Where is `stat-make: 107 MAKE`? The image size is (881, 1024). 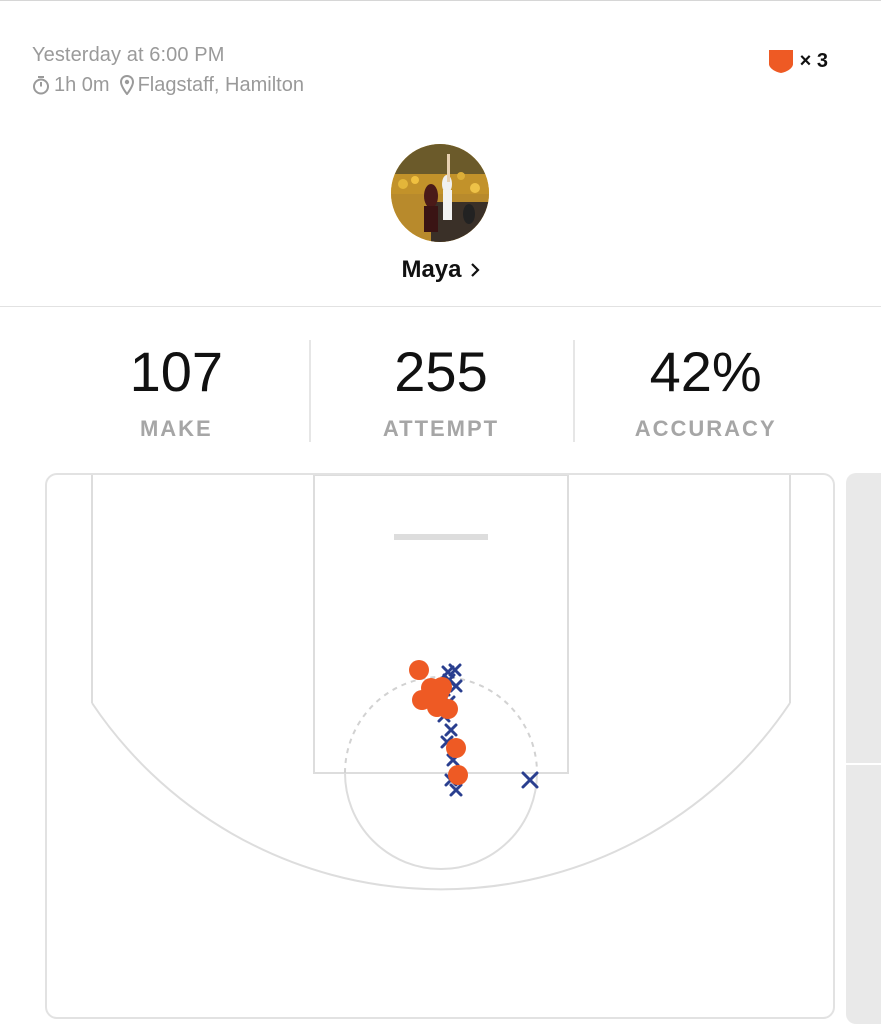
stat-make: 107 MAKE is located at coordinates (176, 391).